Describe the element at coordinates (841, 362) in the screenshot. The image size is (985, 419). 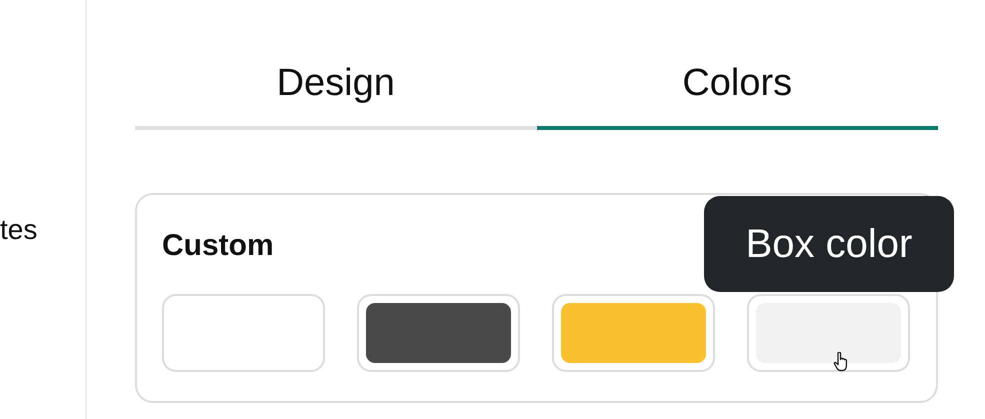
I see `hand-cursor-icon` at that location.